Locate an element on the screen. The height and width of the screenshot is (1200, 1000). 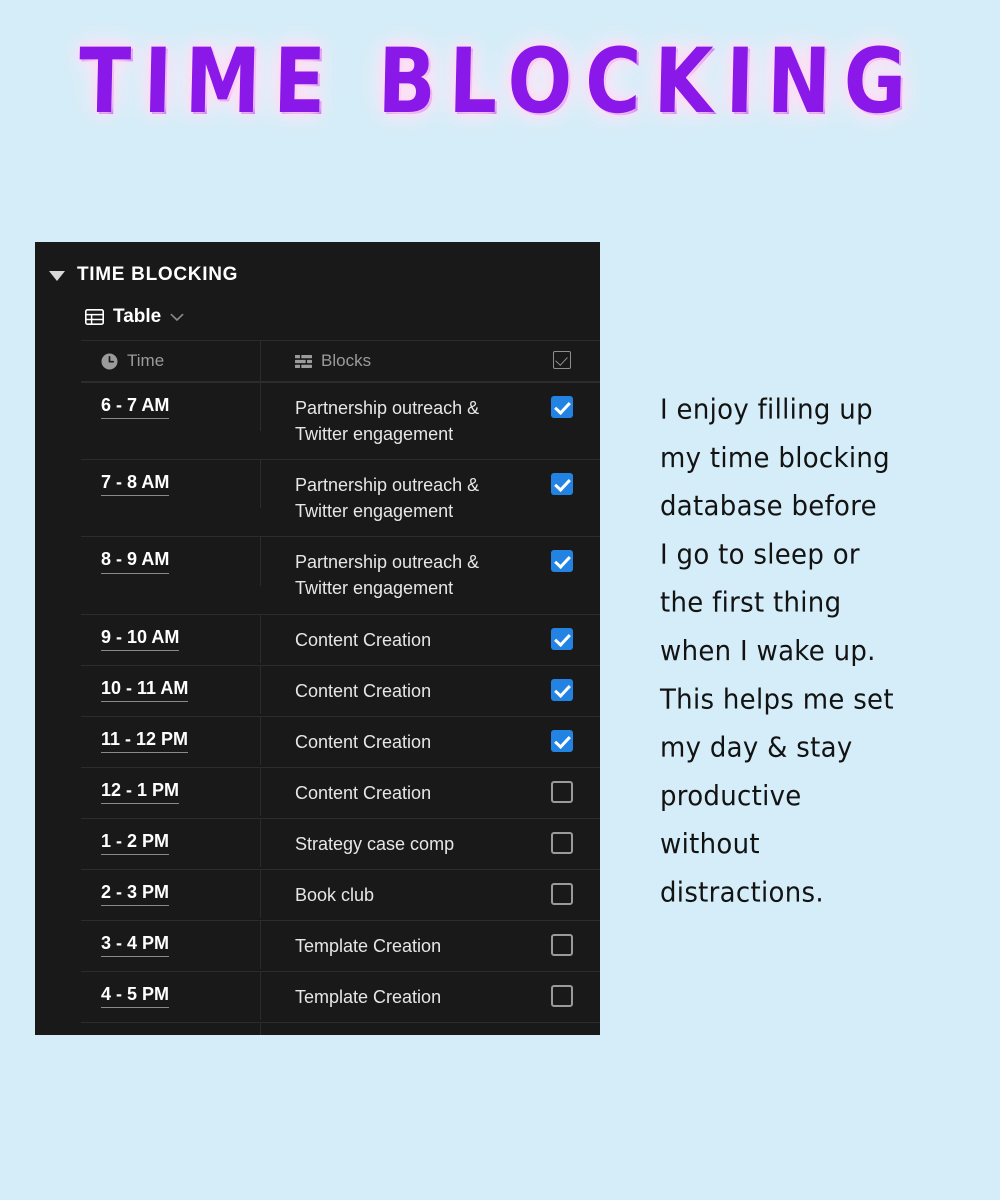
table-icon is located at coordinates (94, 317).